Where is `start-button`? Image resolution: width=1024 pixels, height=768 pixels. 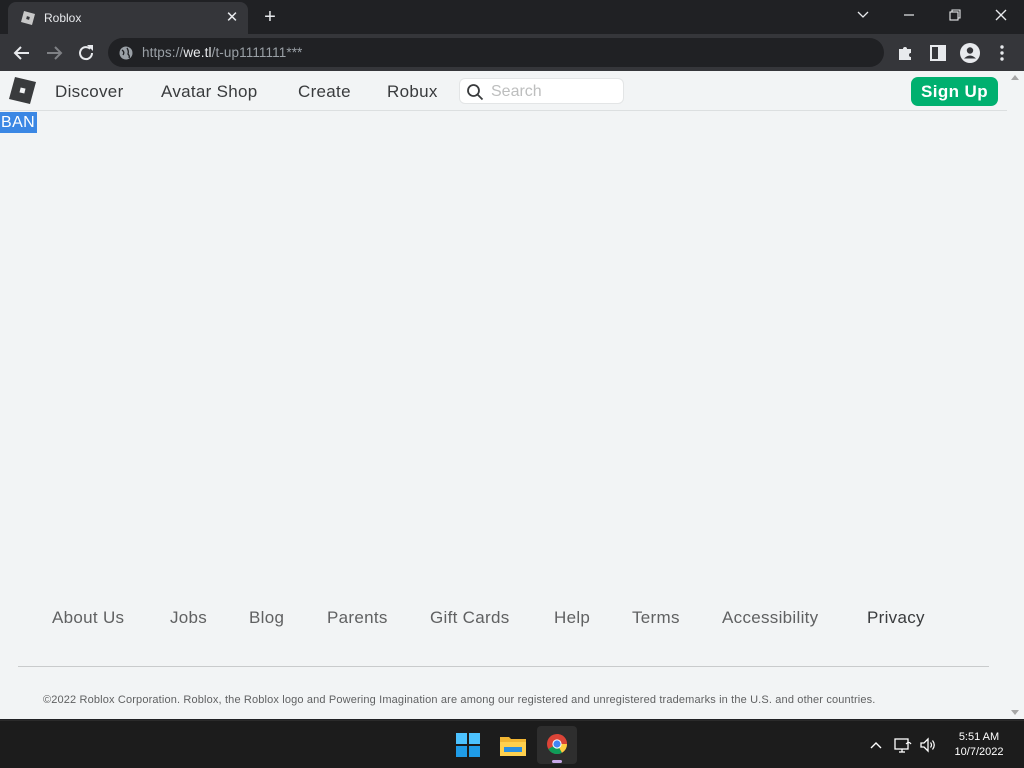
start-button is located at coordinates (468, 745).